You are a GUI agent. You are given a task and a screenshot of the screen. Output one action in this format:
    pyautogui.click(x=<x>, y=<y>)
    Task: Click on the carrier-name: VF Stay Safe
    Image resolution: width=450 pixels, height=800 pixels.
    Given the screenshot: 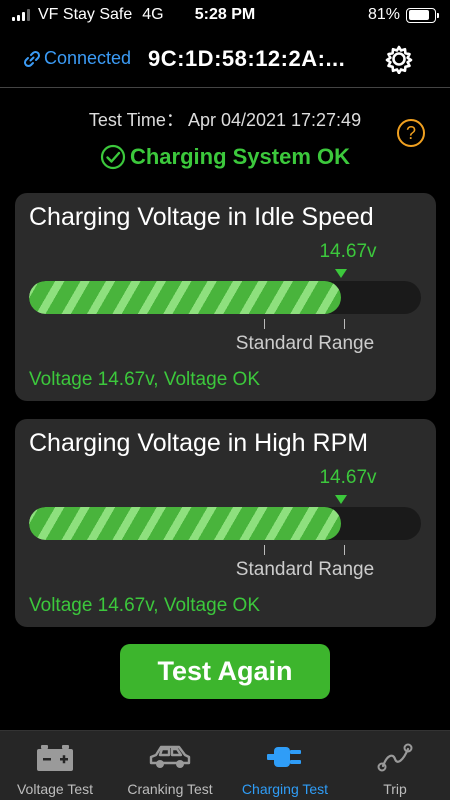 What is the action you would take?
    pyautogui.click(x=85, y=14)
    